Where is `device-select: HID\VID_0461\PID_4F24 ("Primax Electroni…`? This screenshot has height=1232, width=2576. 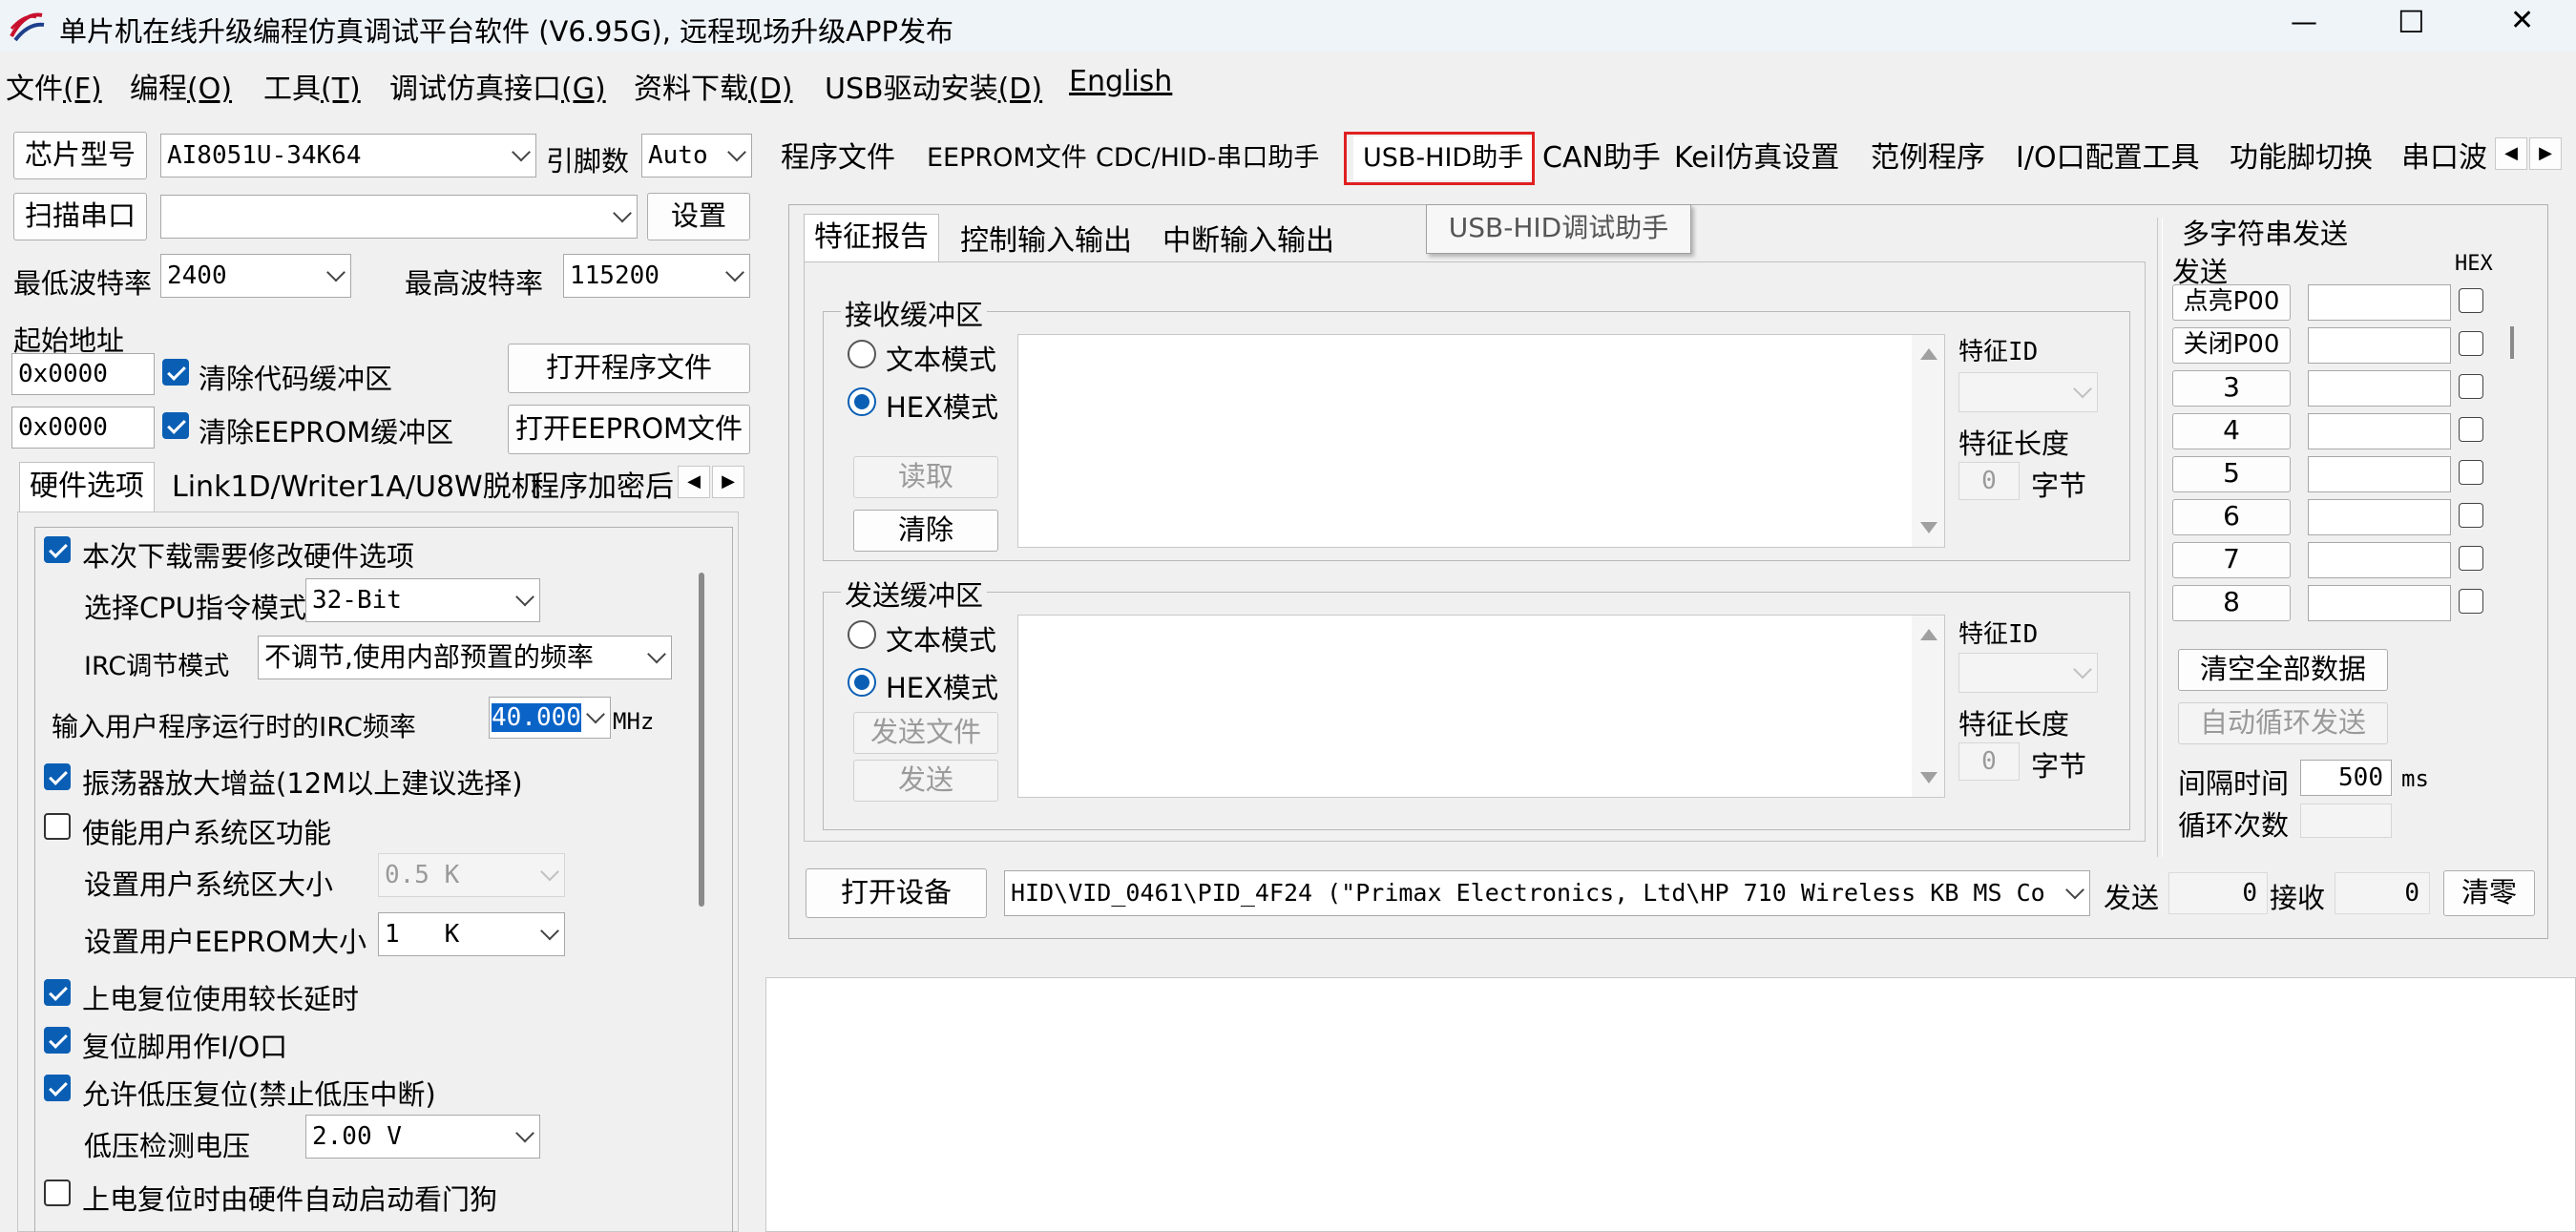 device-select: HID\VID_0461\PID_4F24 ("Primax Electroni… is located at coordinates (1547, 893).